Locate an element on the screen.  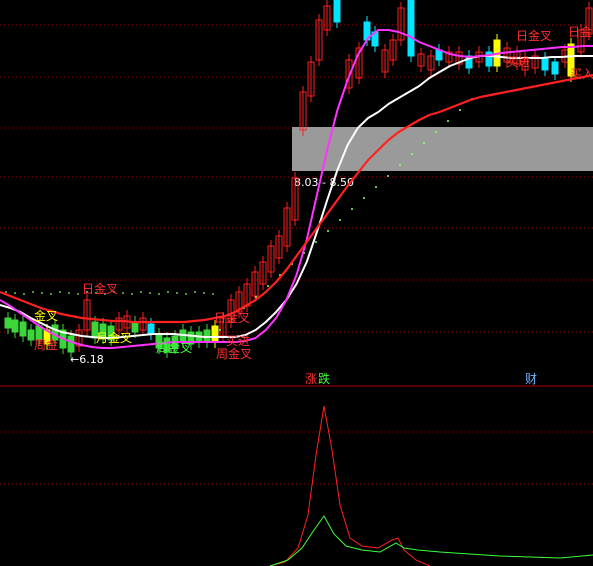
price-band-label: 8.03 - 8.50 is located at coordinates (324, 182).